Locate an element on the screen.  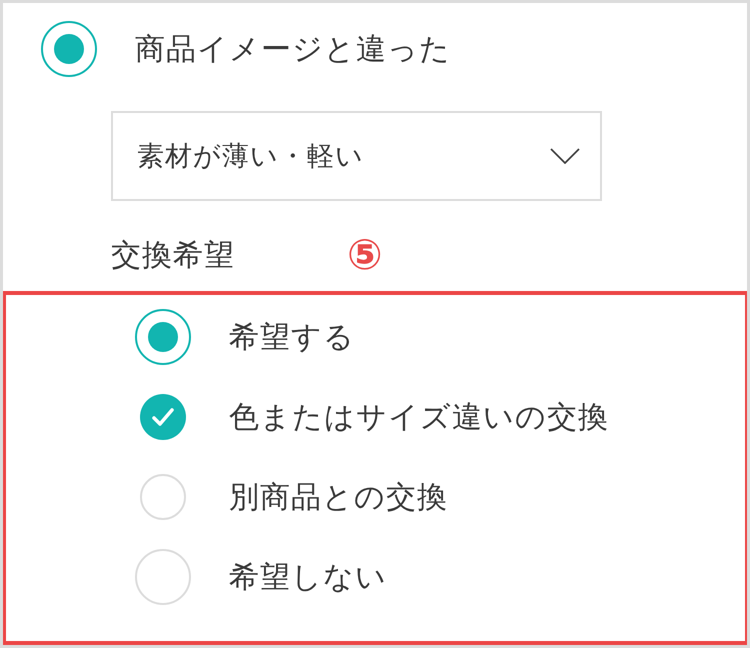
option-label: 別商品との交換 is located at coordinates (338, 497).